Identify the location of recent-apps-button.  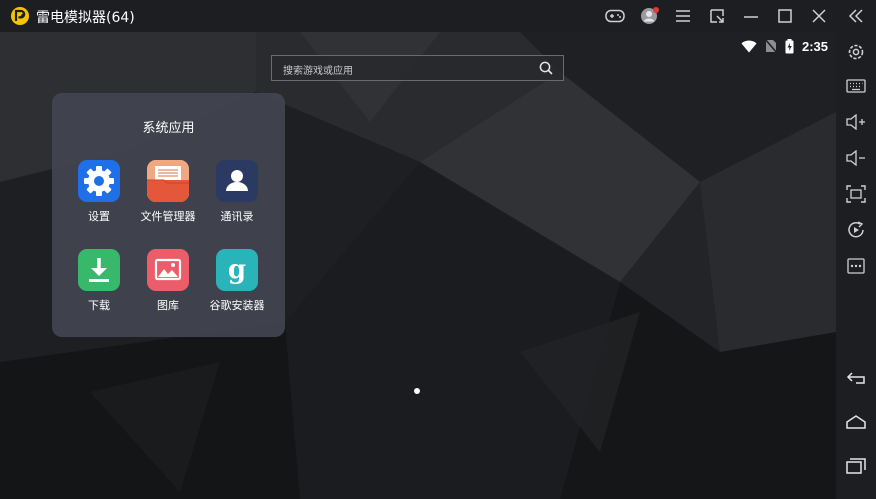
(856, 466).